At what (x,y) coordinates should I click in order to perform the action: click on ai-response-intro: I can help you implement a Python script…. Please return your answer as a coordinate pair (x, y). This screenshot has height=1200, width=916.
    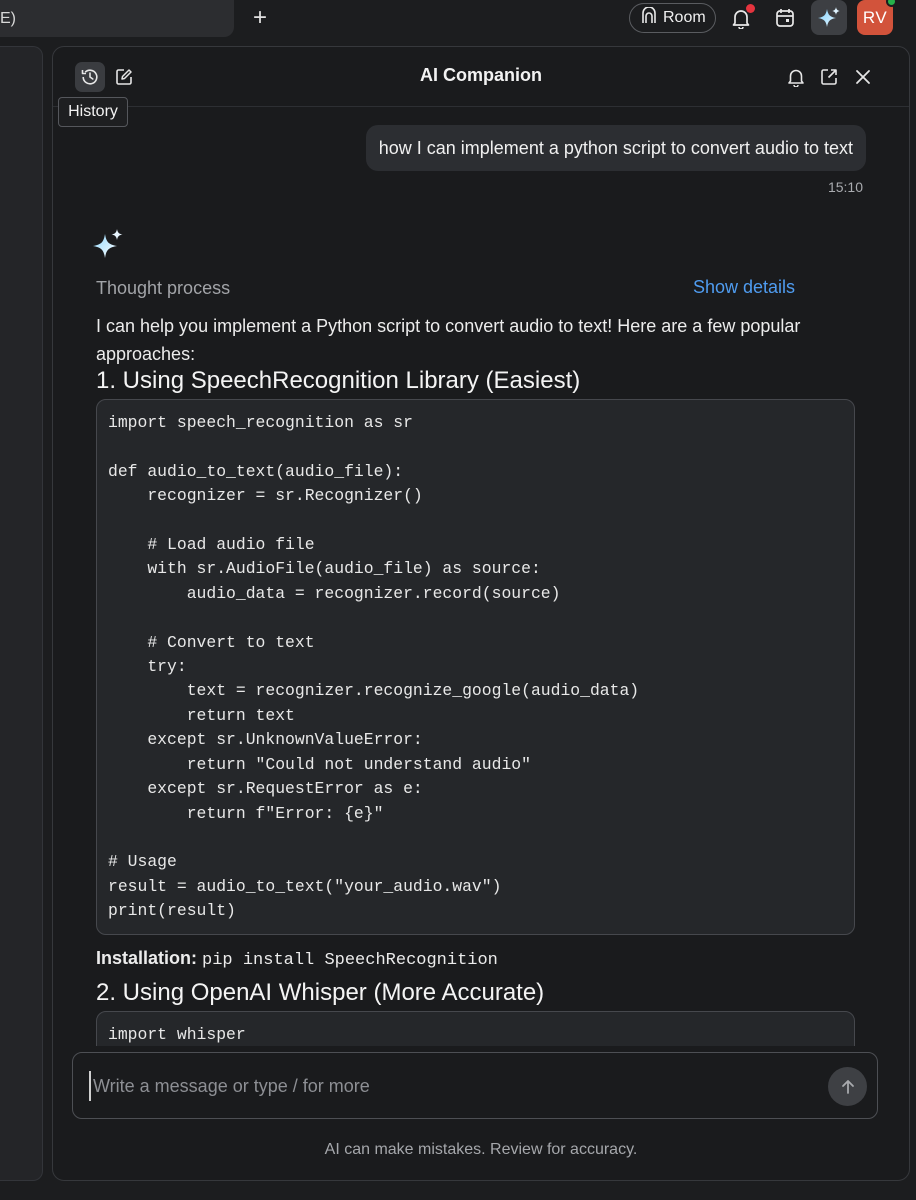
    Looking at the image, I should click on (448, 340).